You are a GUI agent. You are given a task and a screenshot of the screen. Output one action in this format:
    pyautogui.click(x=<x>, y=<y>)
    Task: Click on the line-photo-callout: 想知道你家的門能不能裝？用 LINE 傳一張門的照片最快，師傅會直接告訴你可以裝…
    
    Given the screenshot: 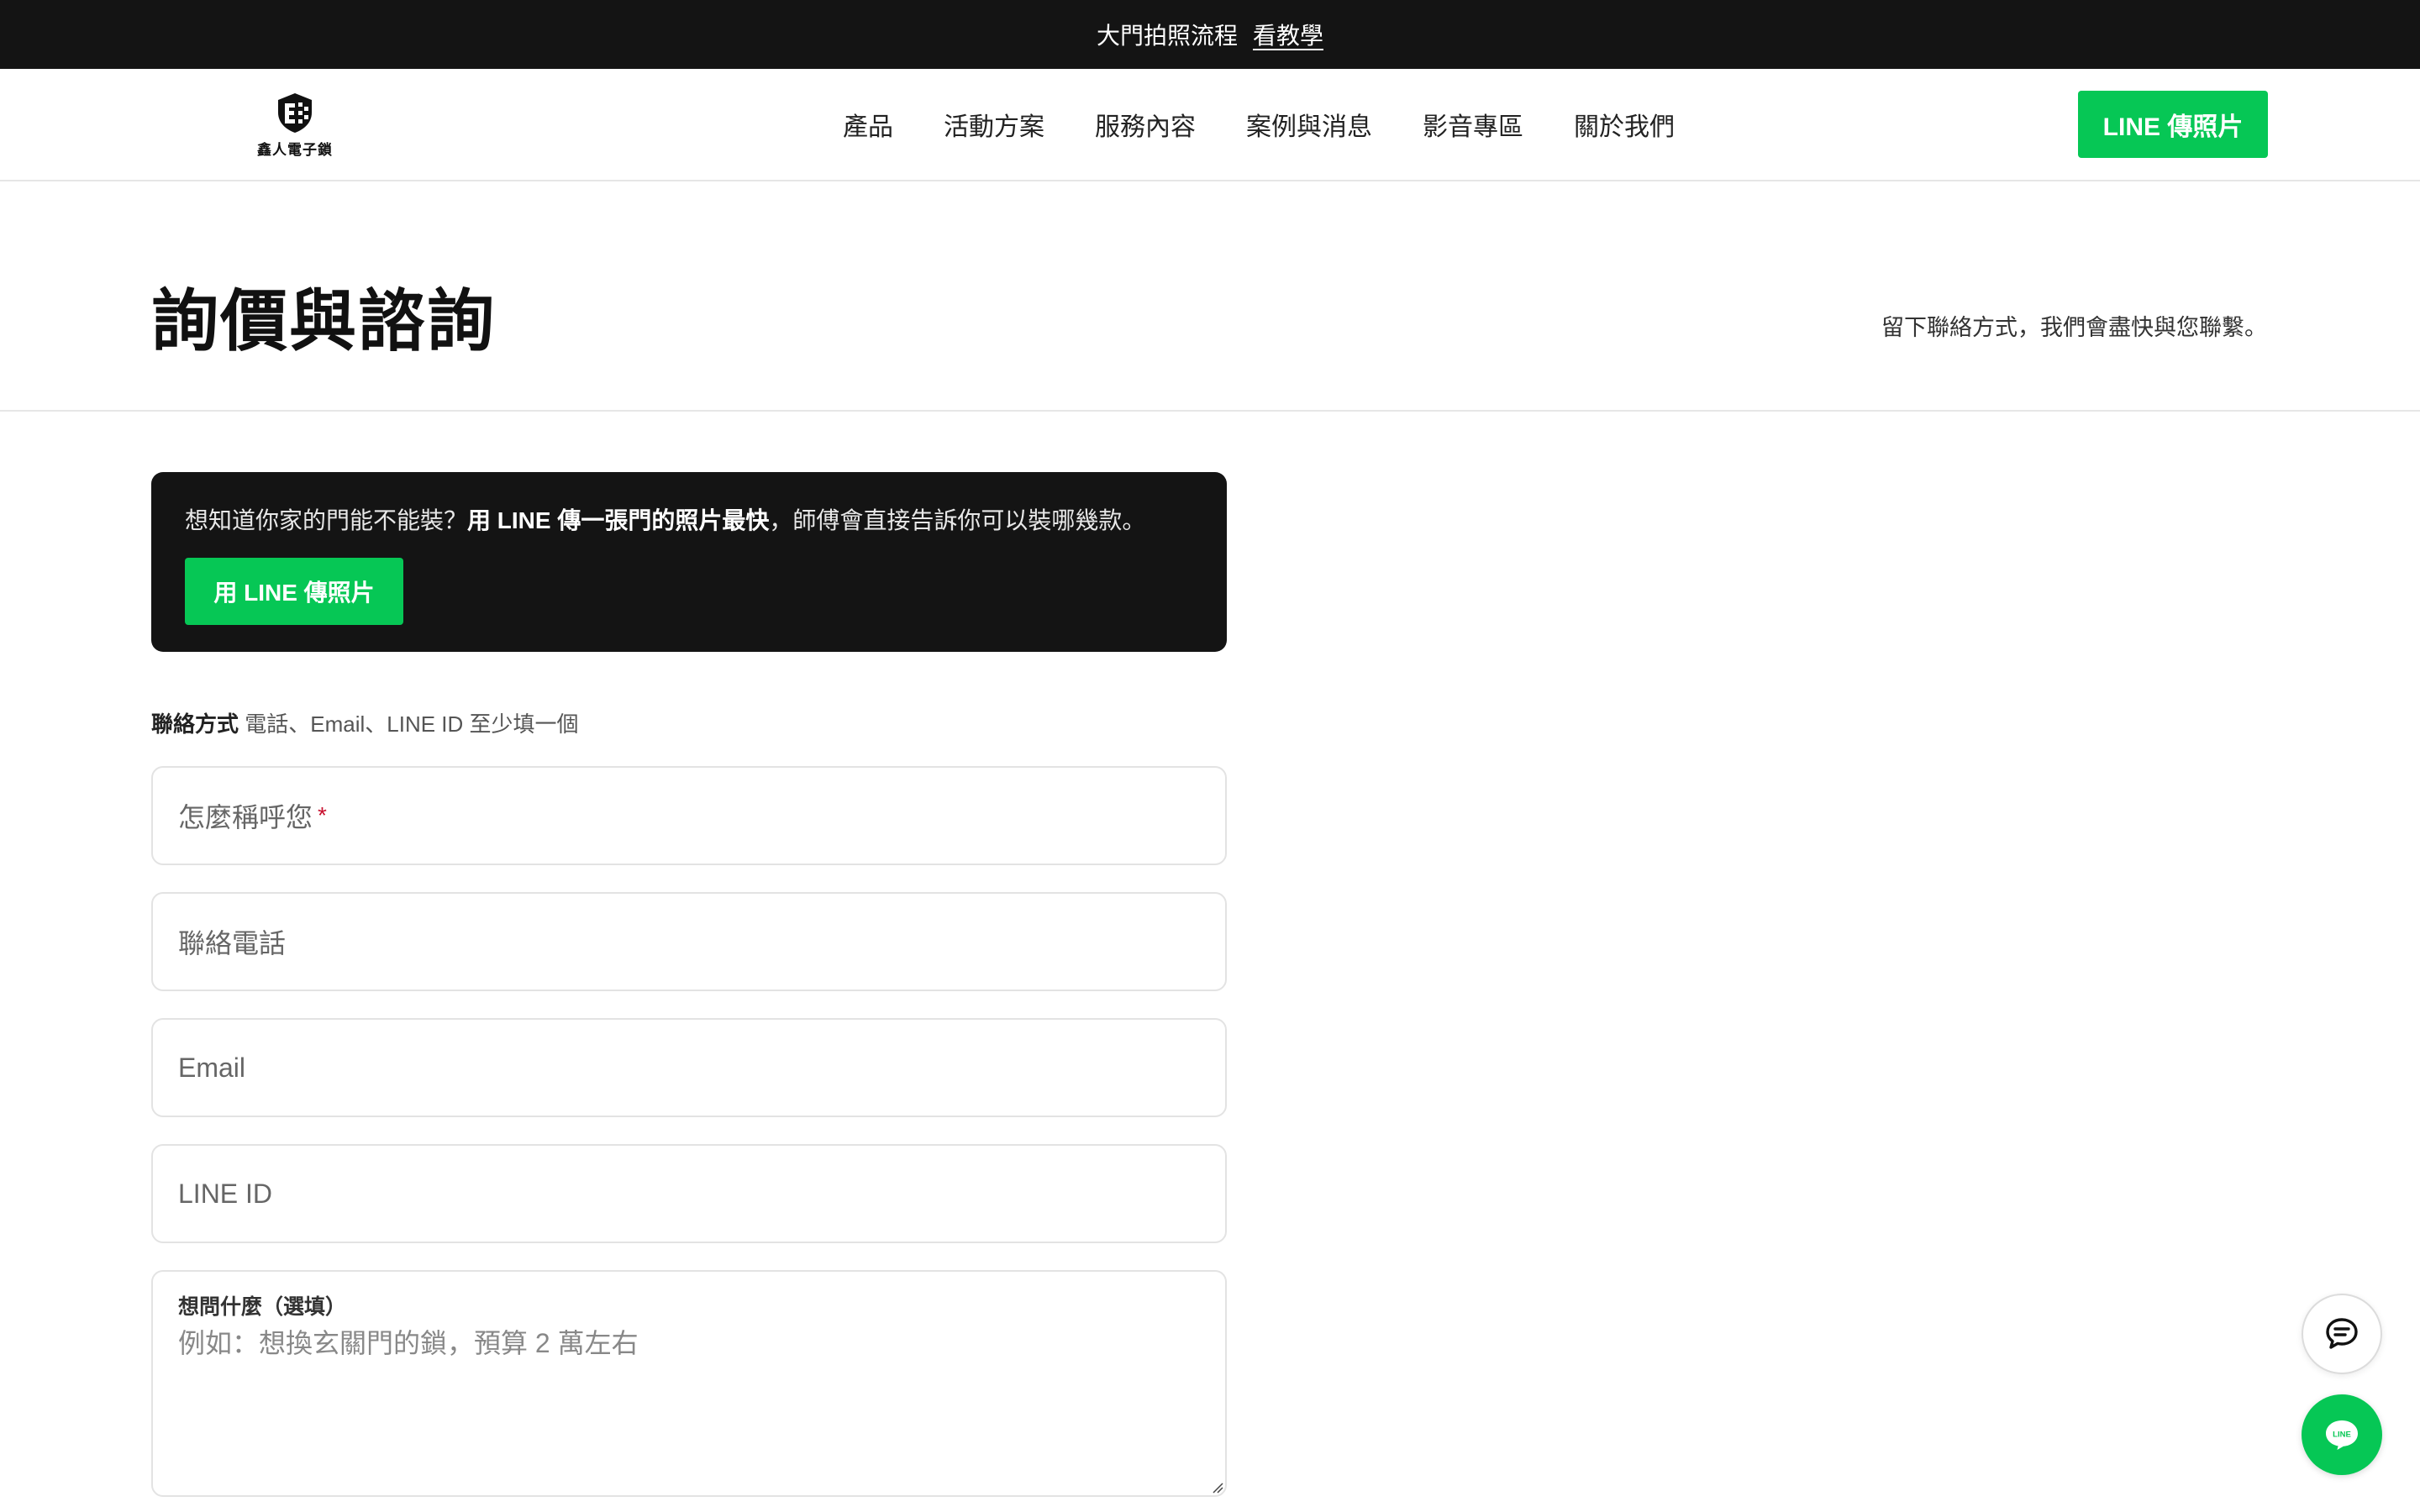 What is the action you would take?
    pyautogui.click(x=689, y=562)
    